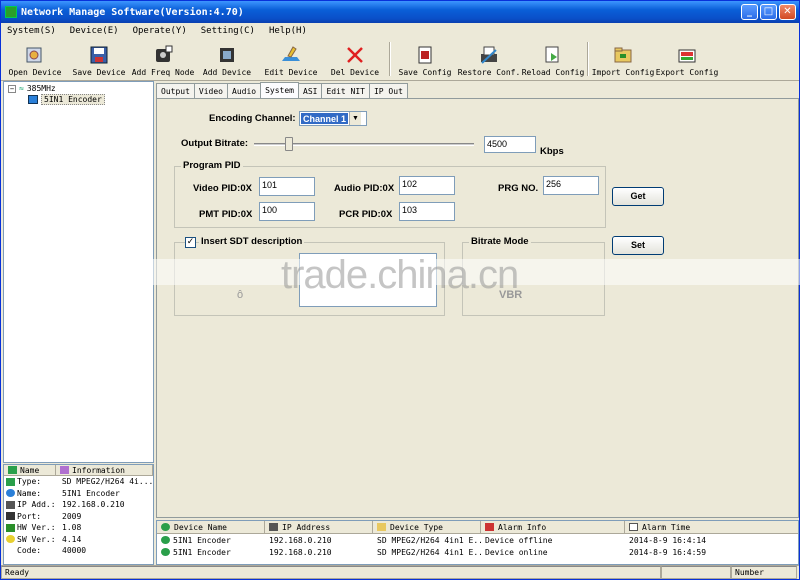  Describe the element at coordinates (355, 118) in the screenshot. I see `chevron-down-icon: ▼` at that location.